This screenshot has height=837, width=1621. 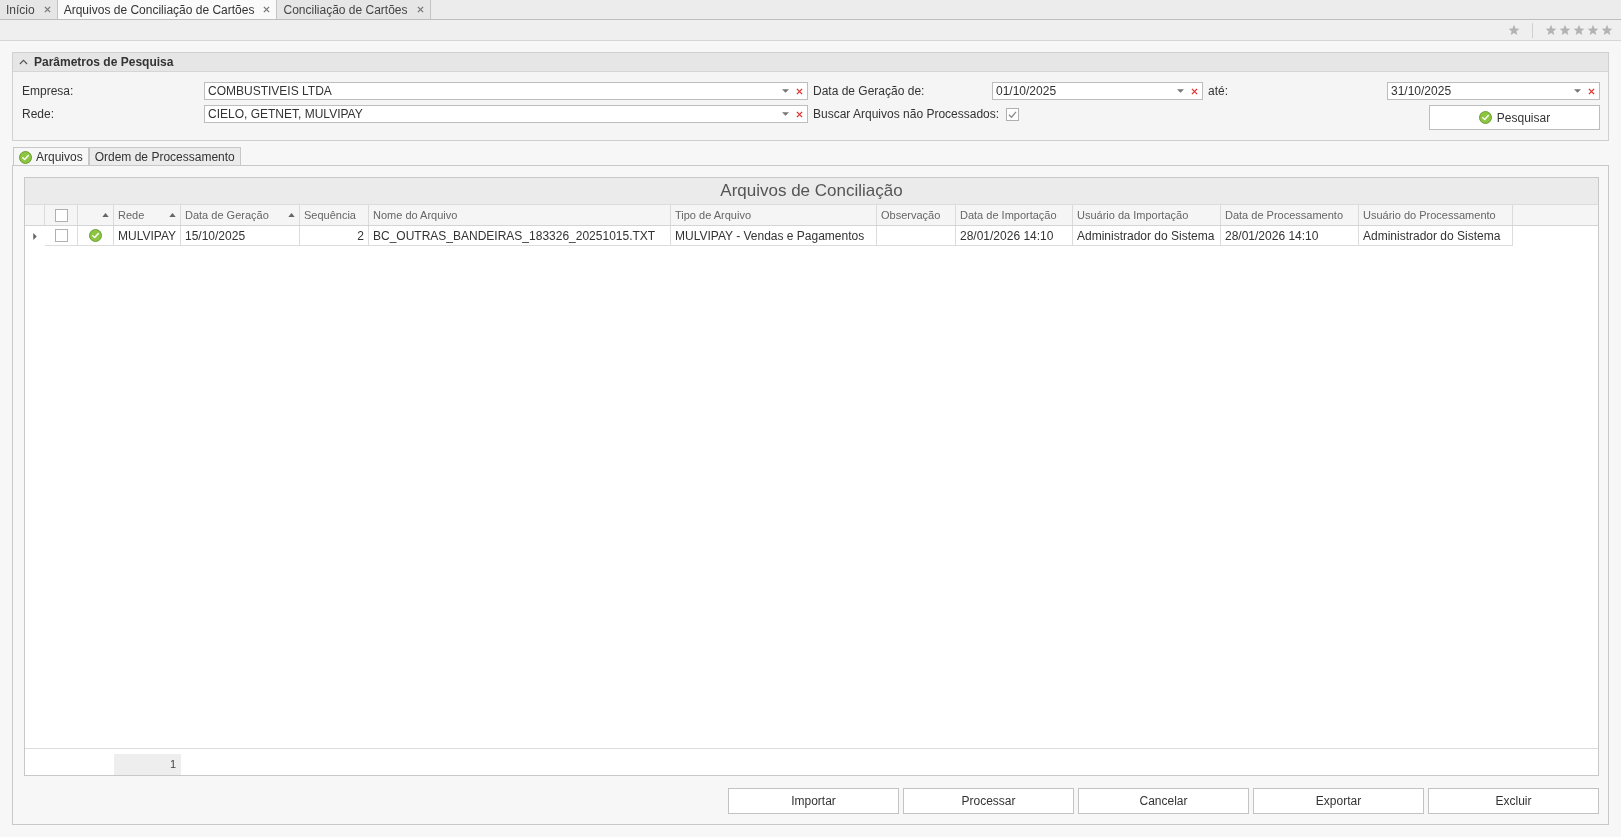 I want to click on panel-title: Parâmetros de Pesquisa, so click(x=104, y=62).